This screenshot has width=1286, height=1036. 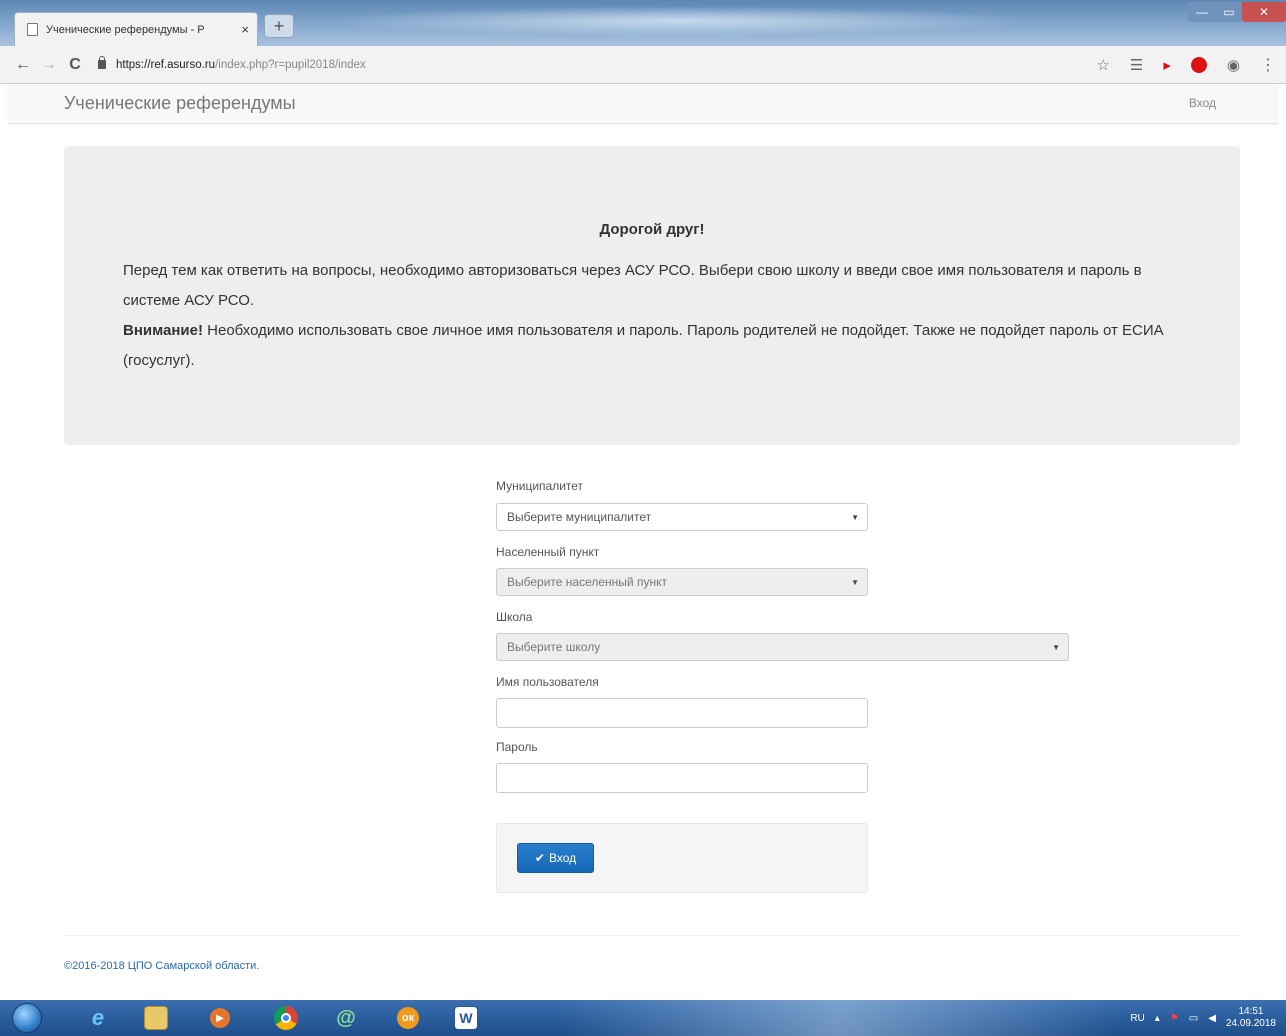 I want to click on flag-icon: ⚑, so click(x=1174, y=1018).